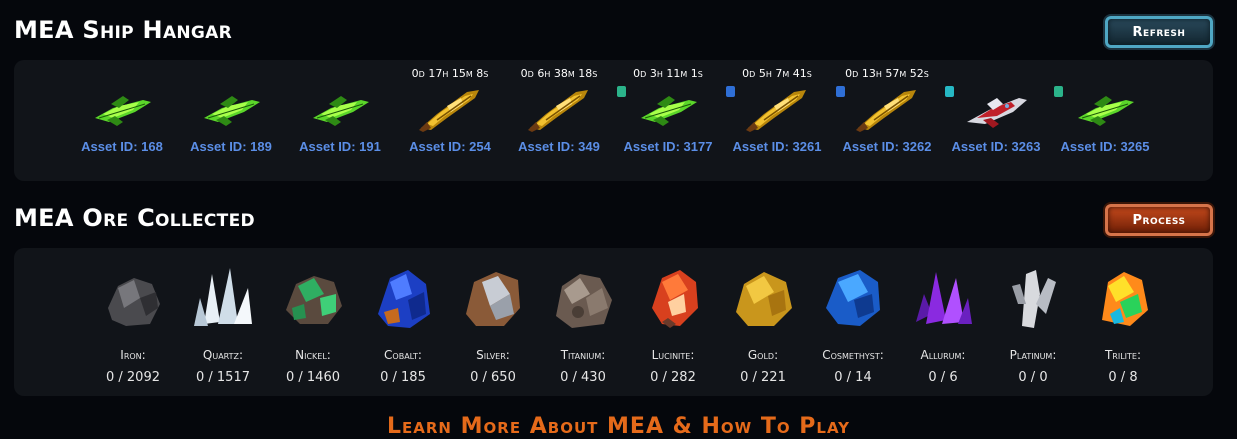 This screenshot has width=1237, height=439. What do you see at coordinates (1033, 299) in the screenshot?
I see `platinum-ore-icon` at bounding box center [1033, 299].